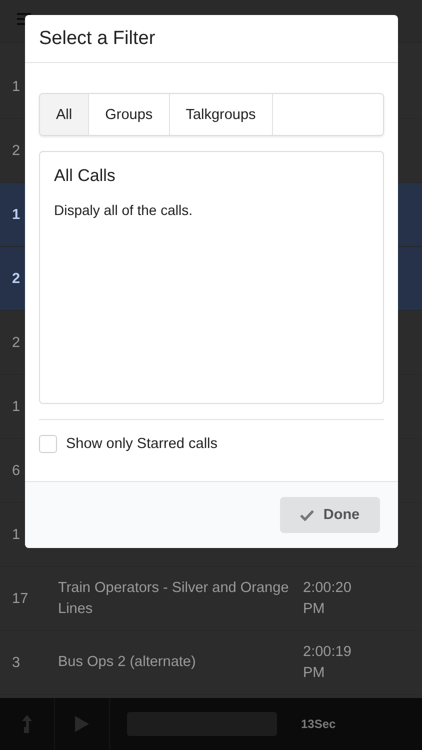 The width and height of the screenshot is (422, 750). What do you see at coordinates (327, 662) in the screenshot?
I see `call-time: 2:00:19 PM` at bounding box center [327, 662].